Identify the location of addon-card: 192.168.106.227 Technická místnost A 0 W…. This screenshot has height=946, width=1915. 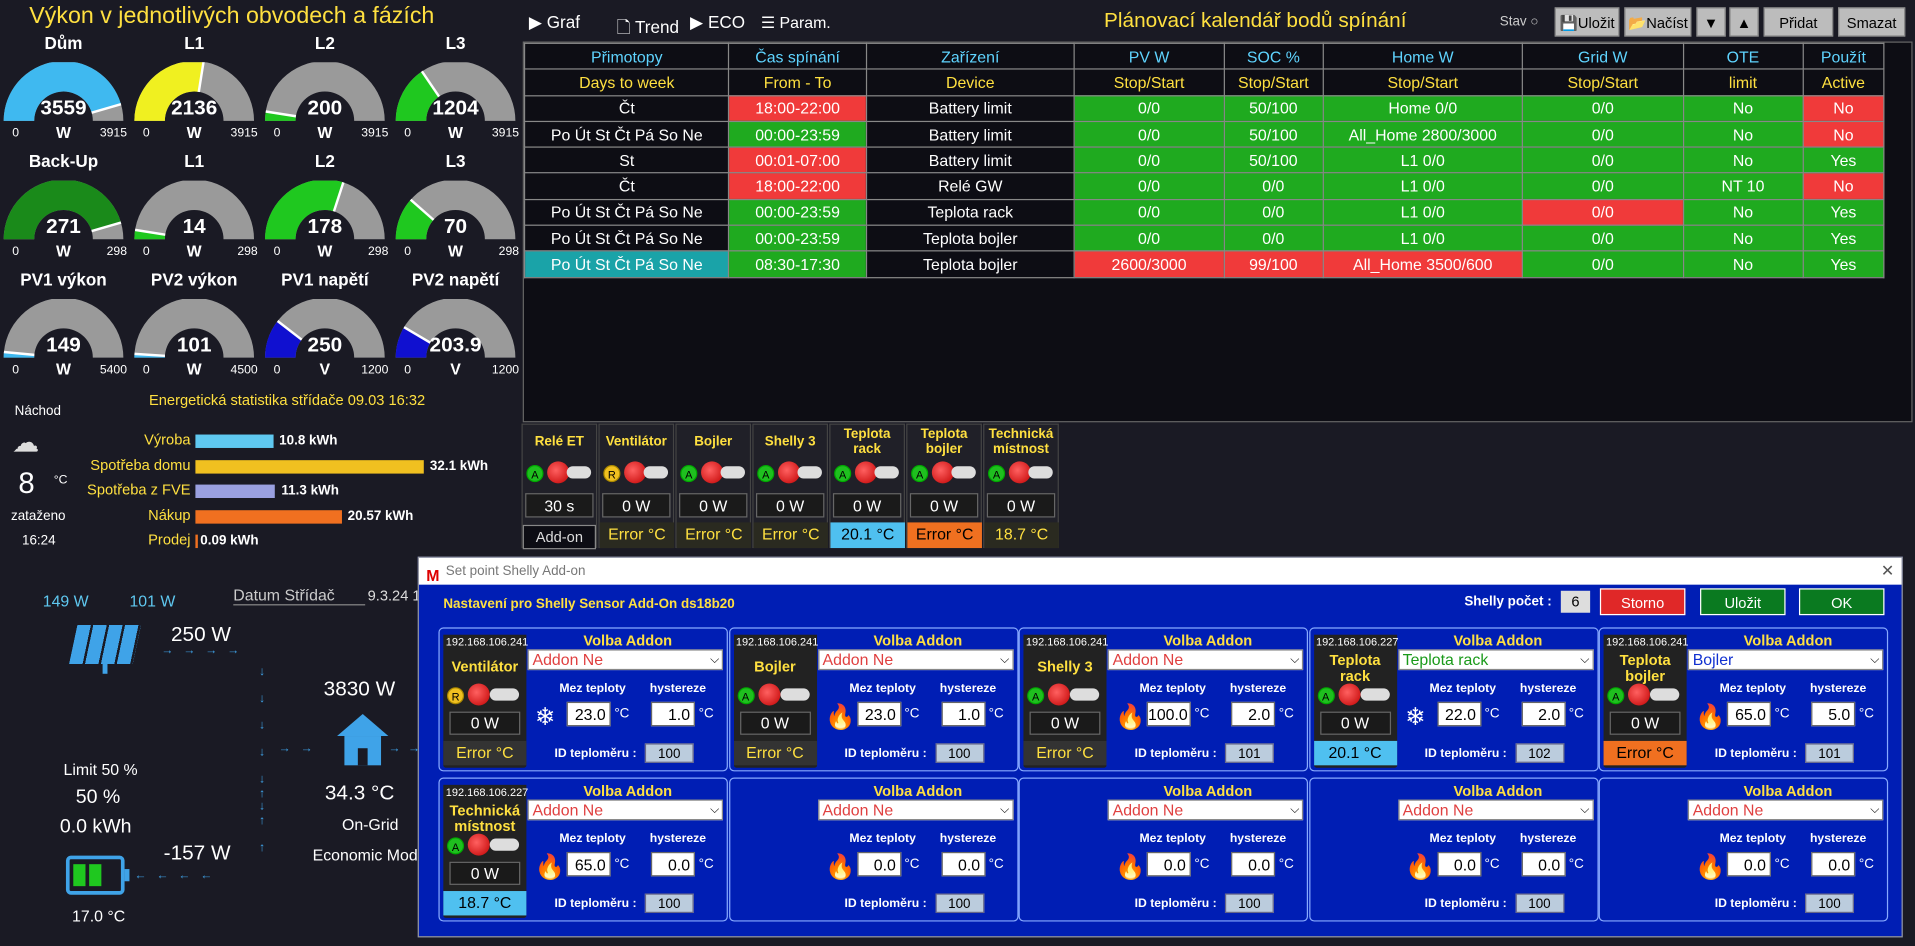
(583, 849).